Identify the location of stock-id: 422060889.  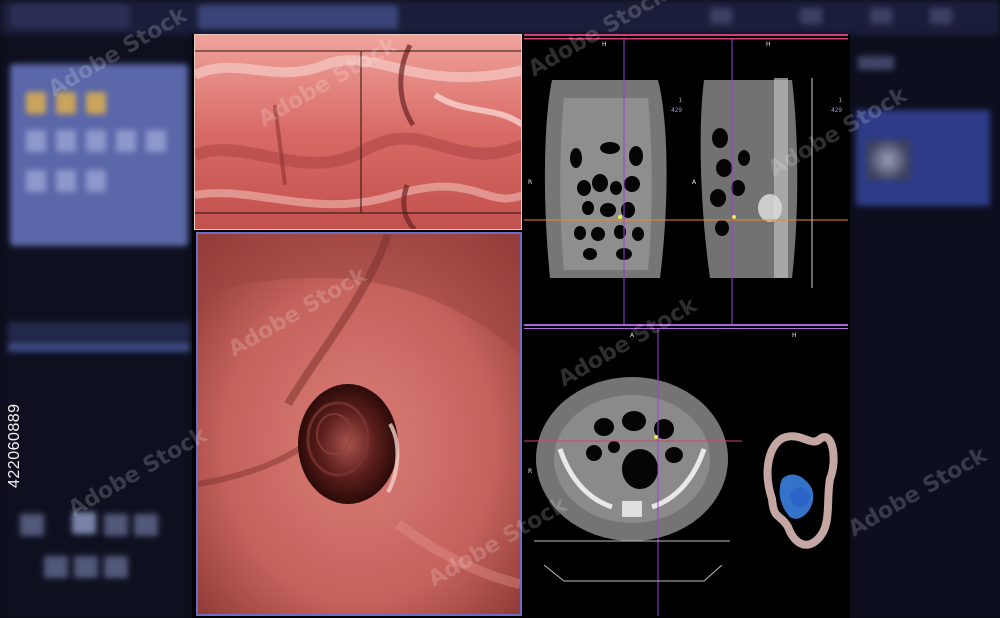
(14, 445).